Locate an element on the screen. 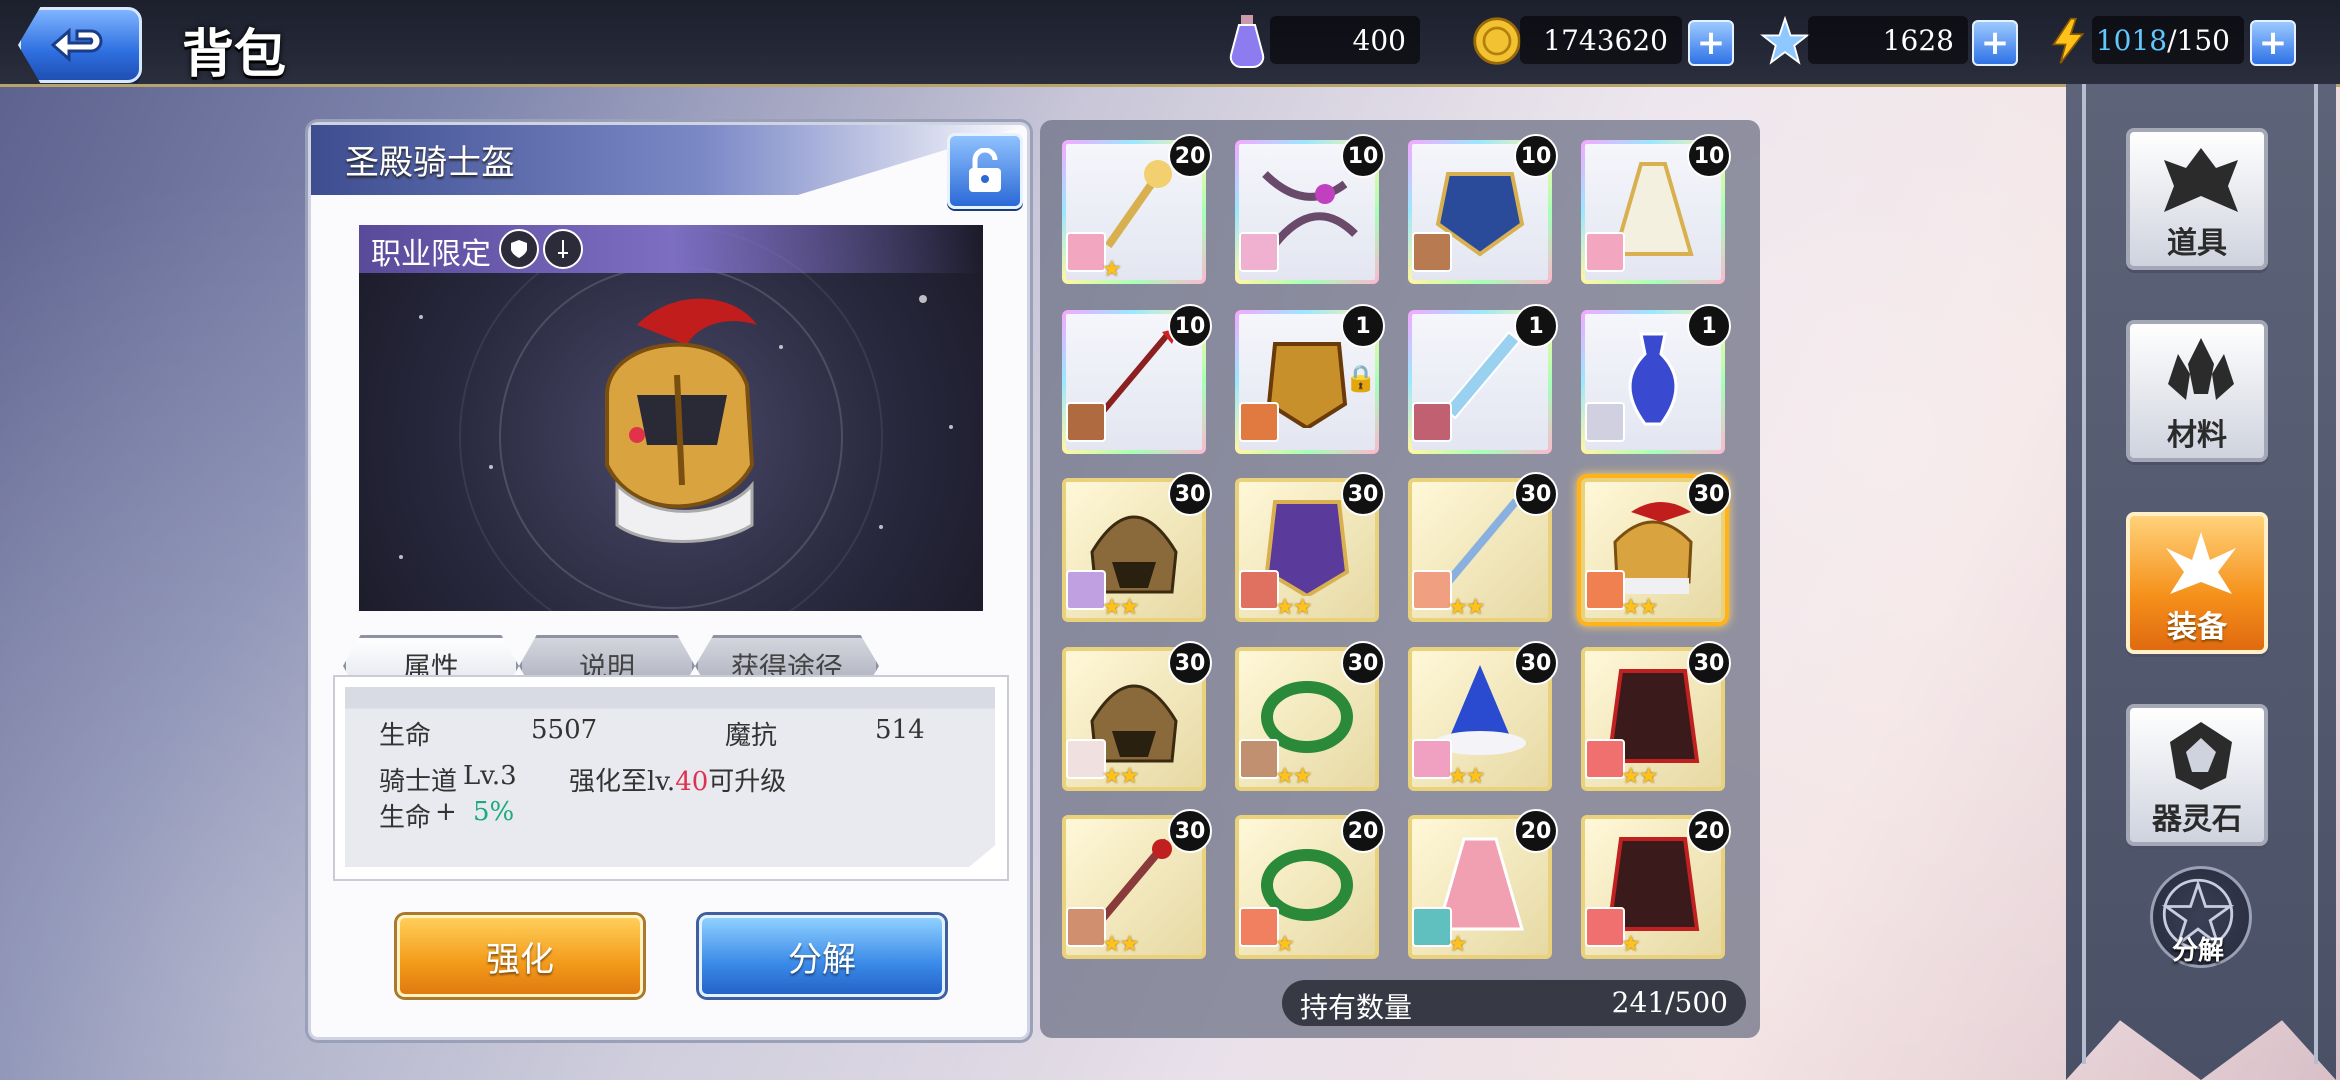  category-spirit-stones: 器灵石 is located at coordinates (2197, 775).